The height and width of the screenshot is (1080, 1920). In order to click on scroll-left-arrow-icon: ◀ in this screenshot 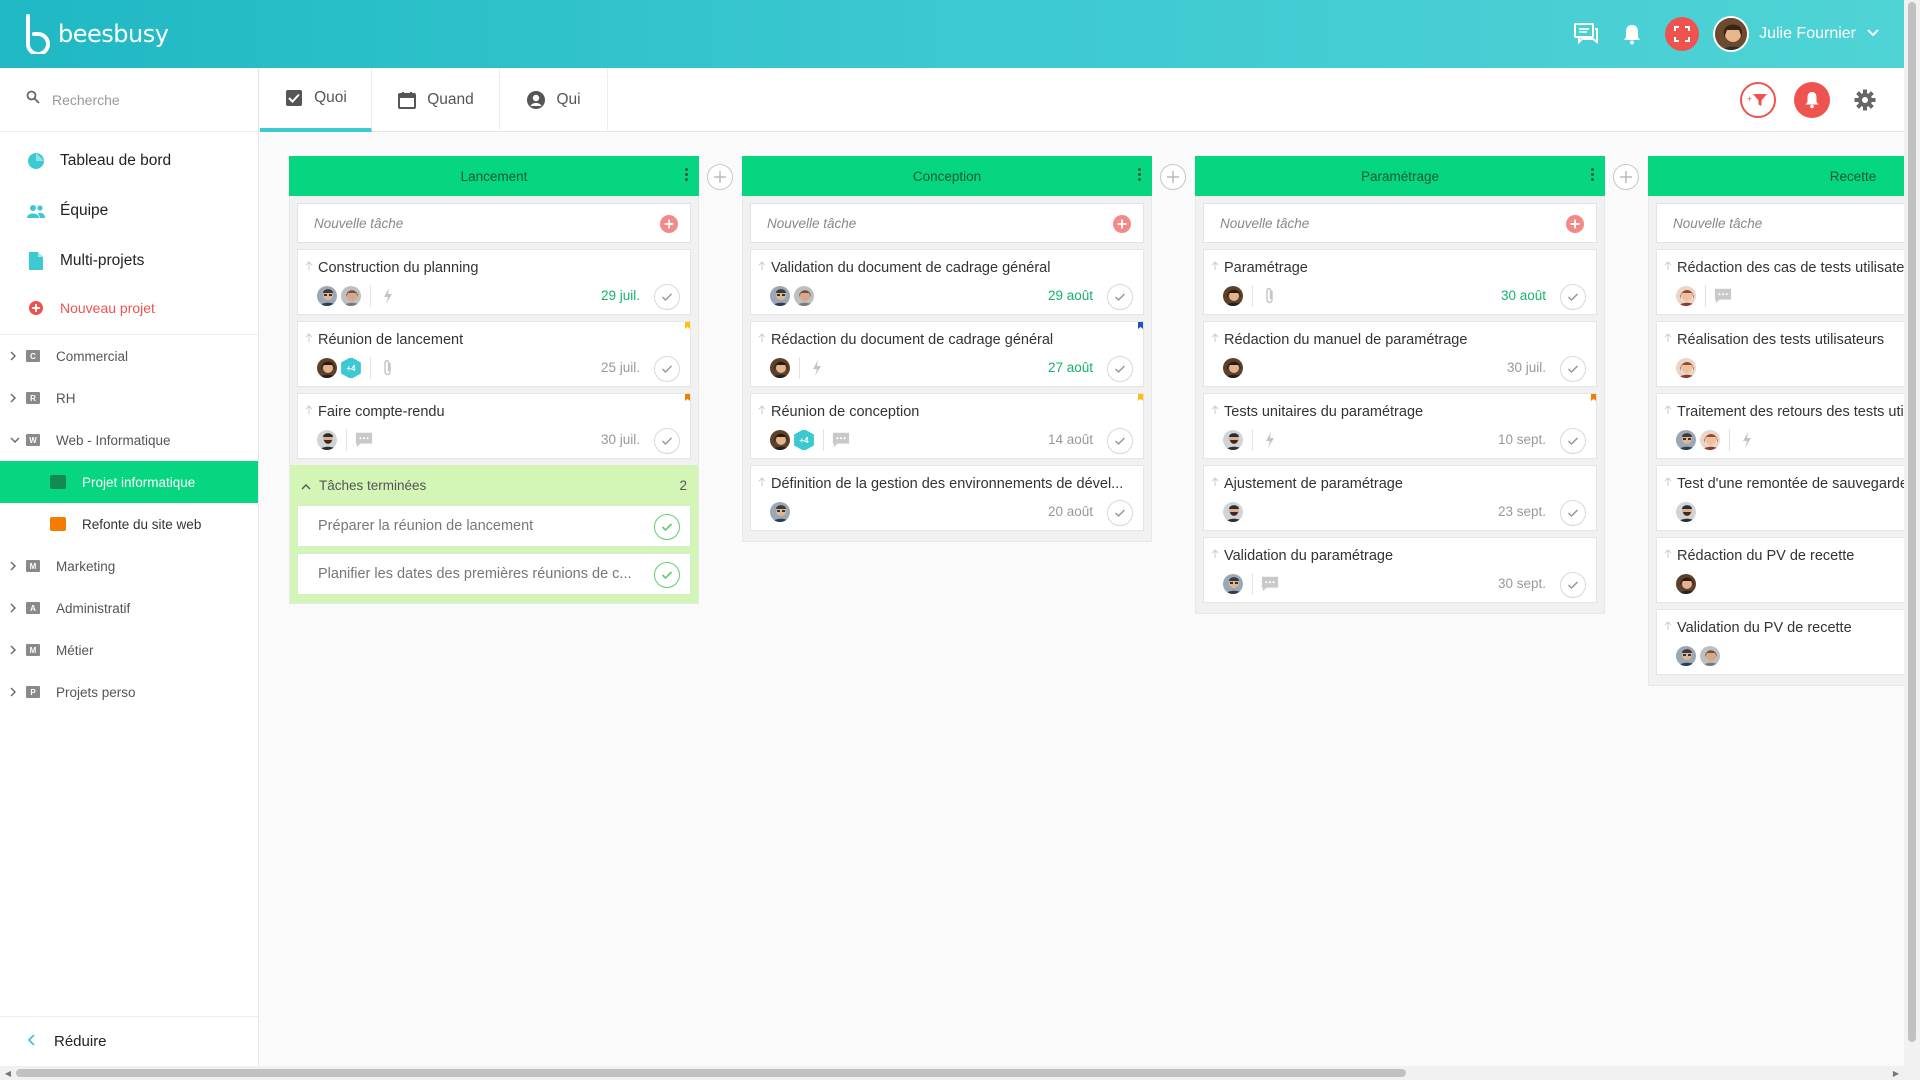, I will do `click(8, 1073)`.